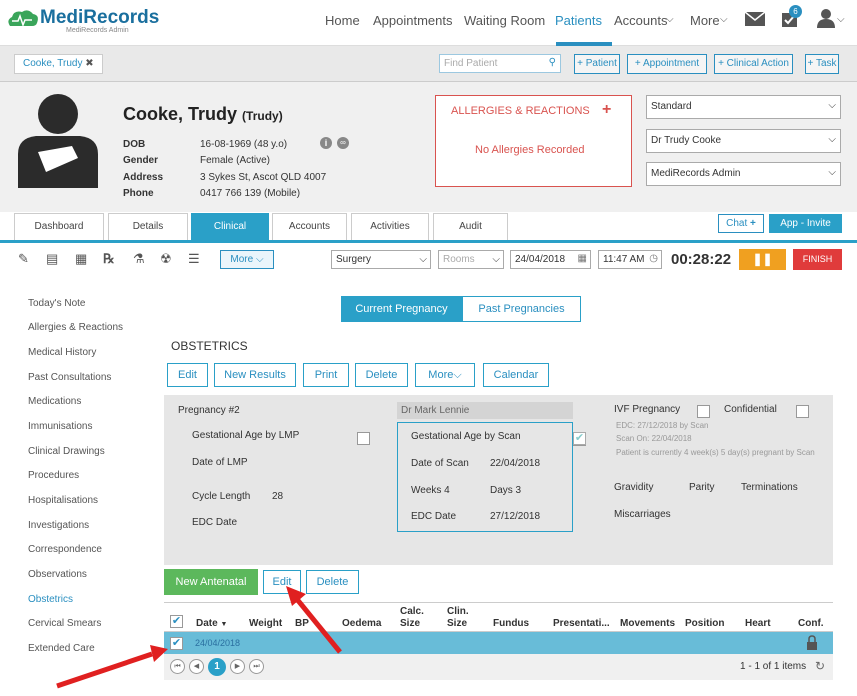  Describe the element at coordinates (606, 110) in the screenshot. I see `add-allergy-icon: +` at that location.